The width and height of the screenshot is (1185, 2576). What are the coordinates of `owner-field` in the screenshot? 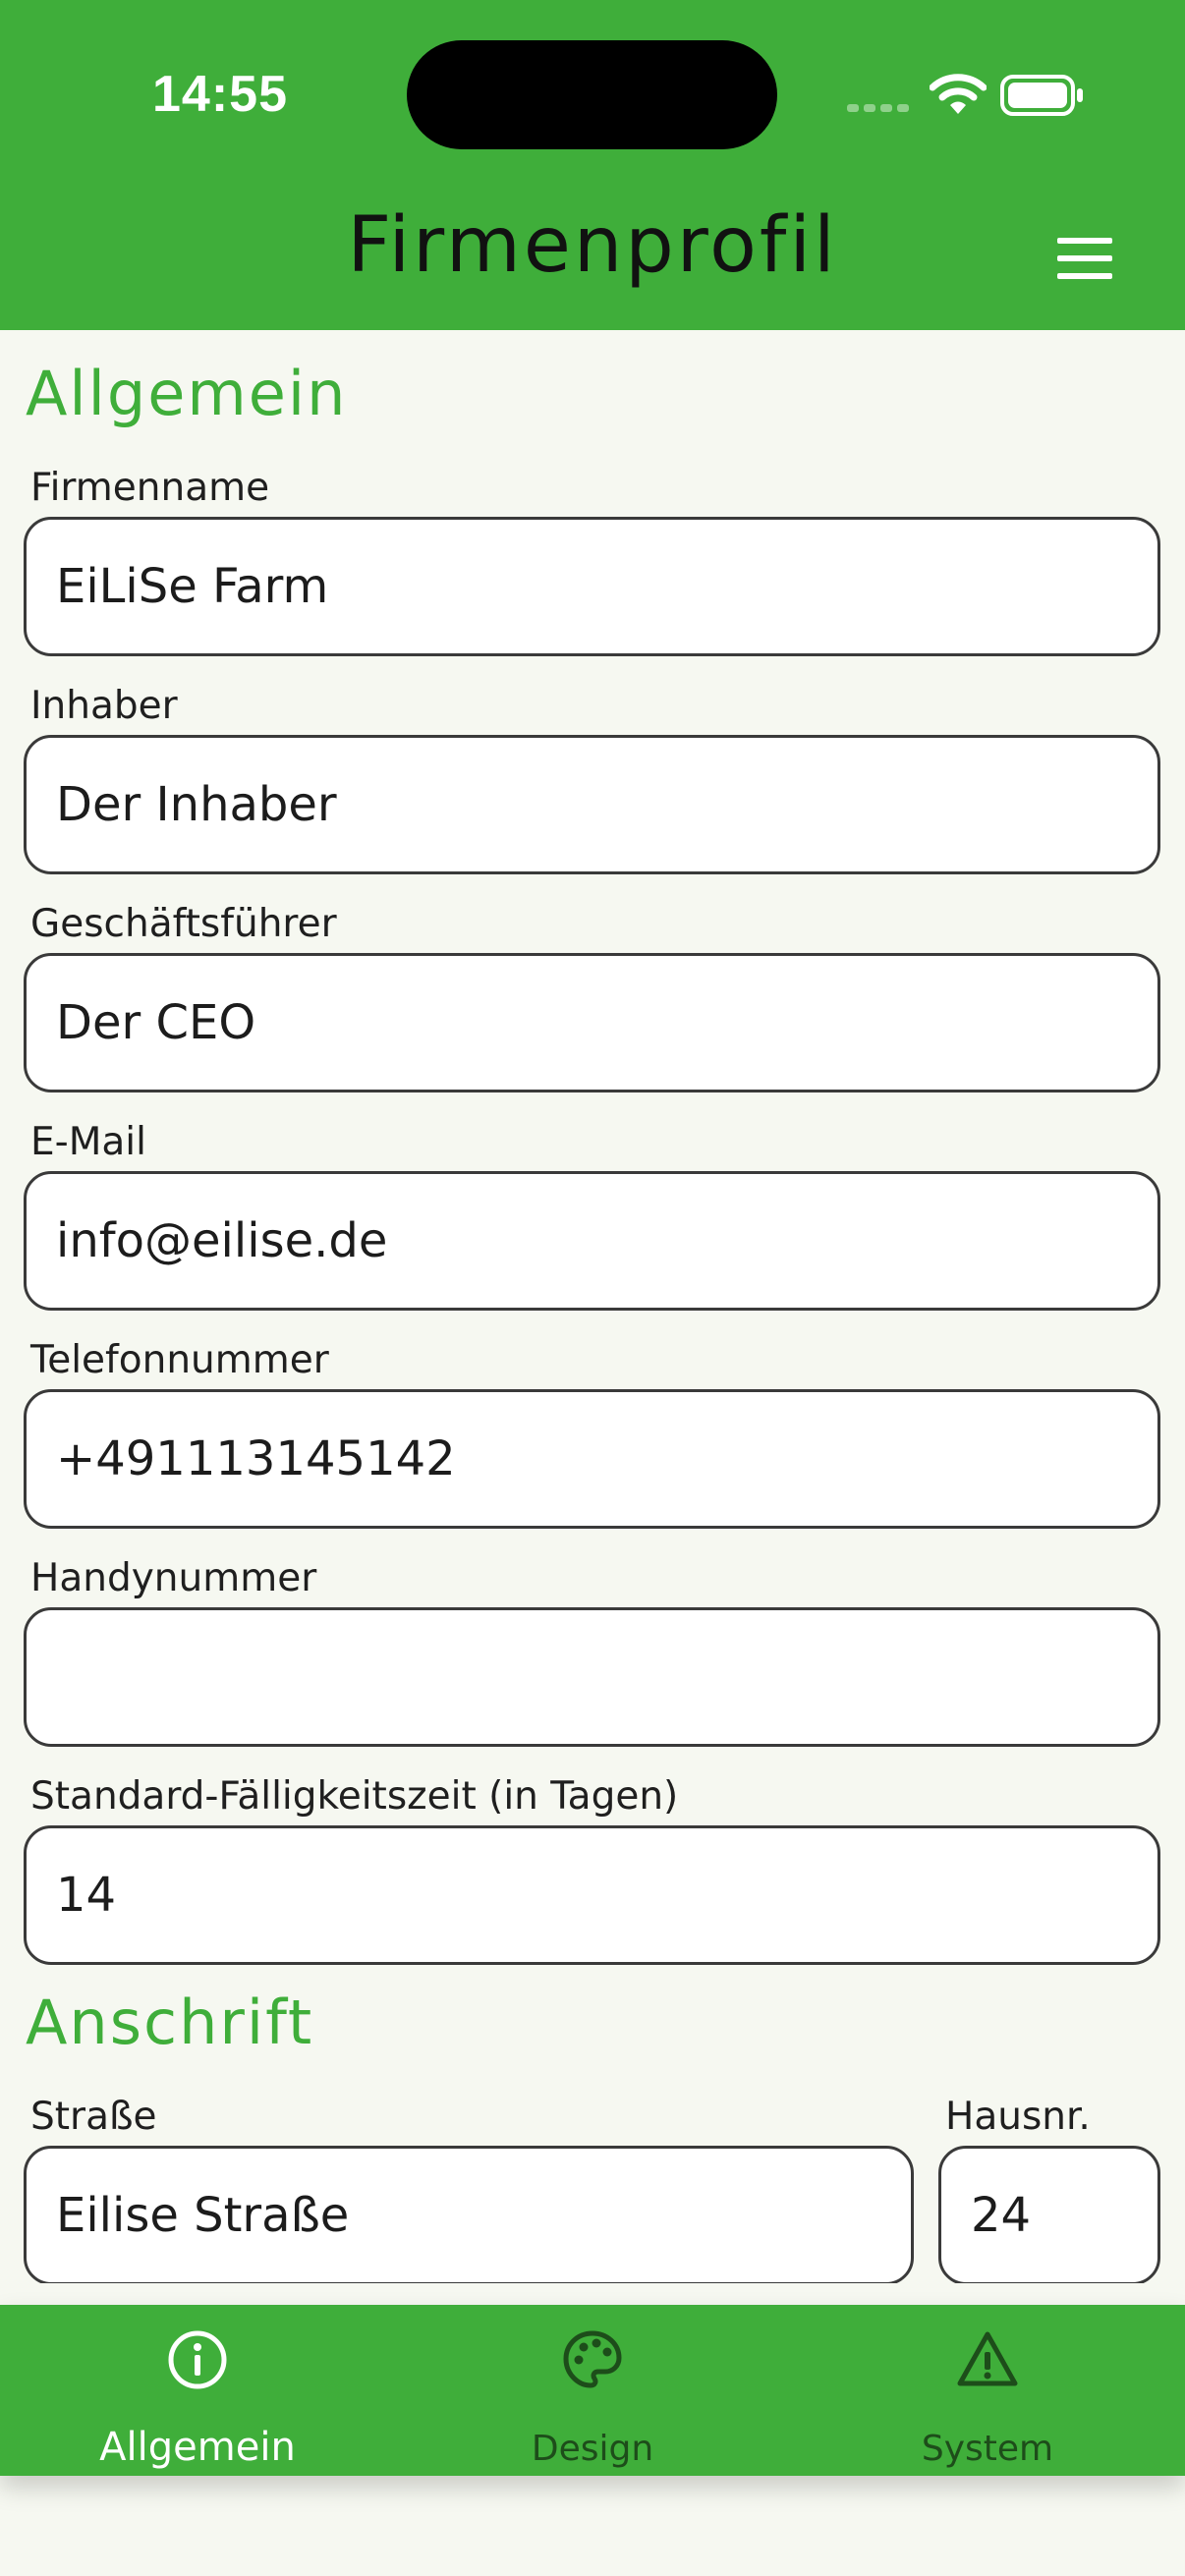 It's located at (592, 804).